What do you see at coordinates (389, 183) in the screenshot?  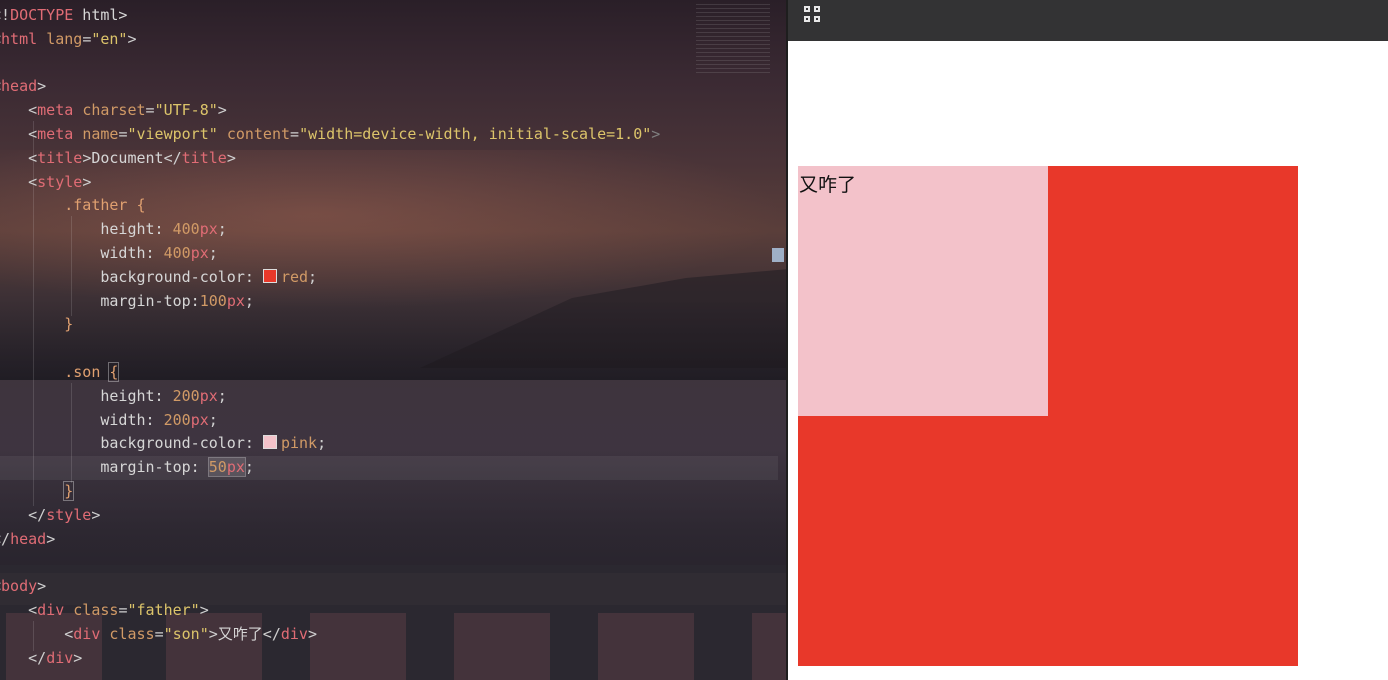 I see `code-line: <style>` at bounding box center [389, 183].